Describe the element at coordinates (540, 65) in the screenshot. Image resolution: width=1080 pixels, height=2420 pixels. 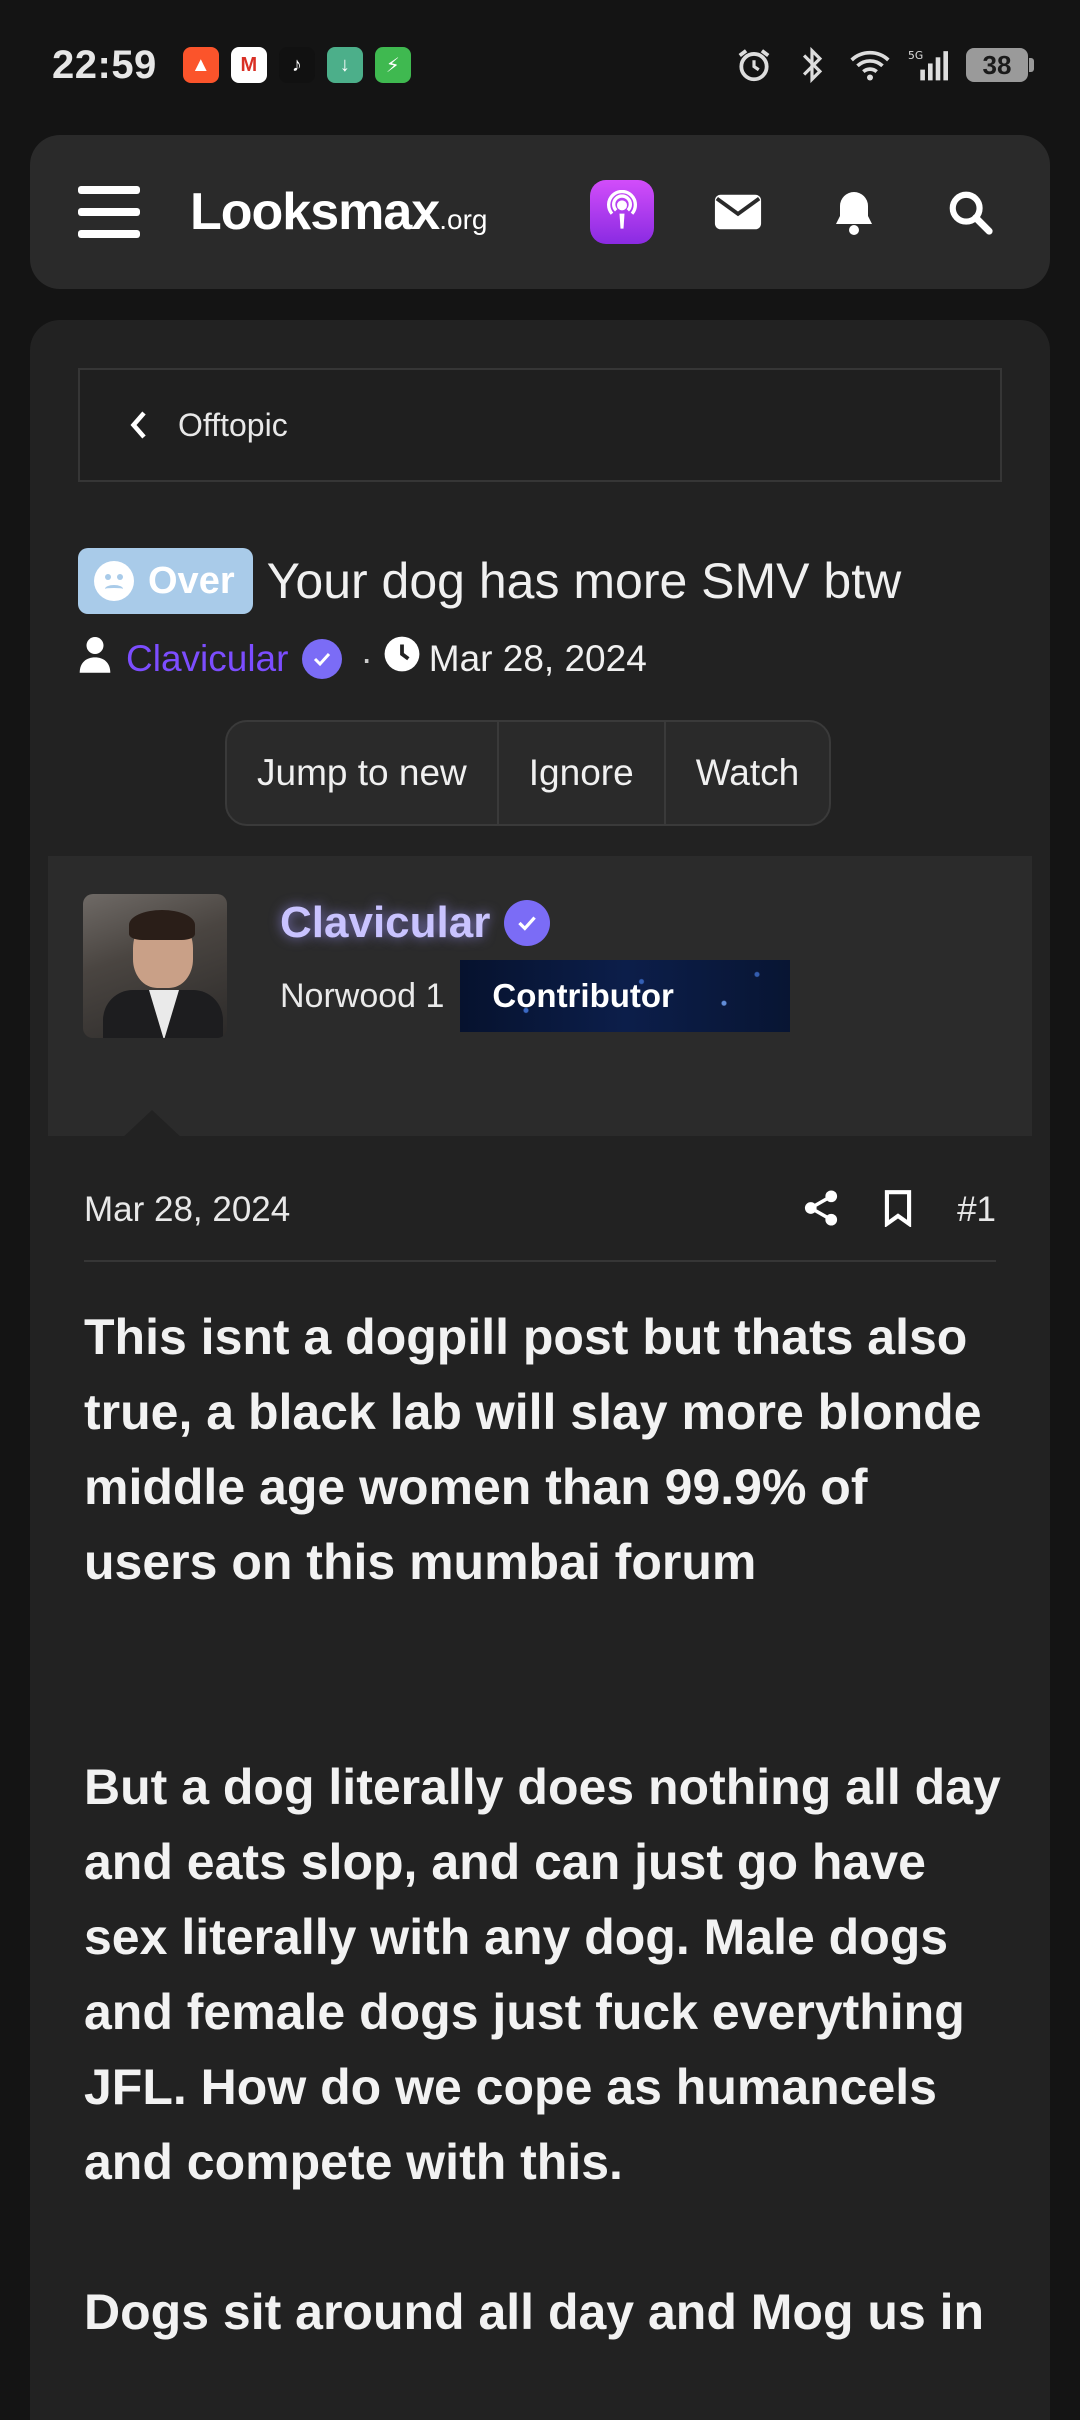
I see `status-bar: 22:59 ▲ M ♪ ↓ ⚡ 5G 38` at that location.